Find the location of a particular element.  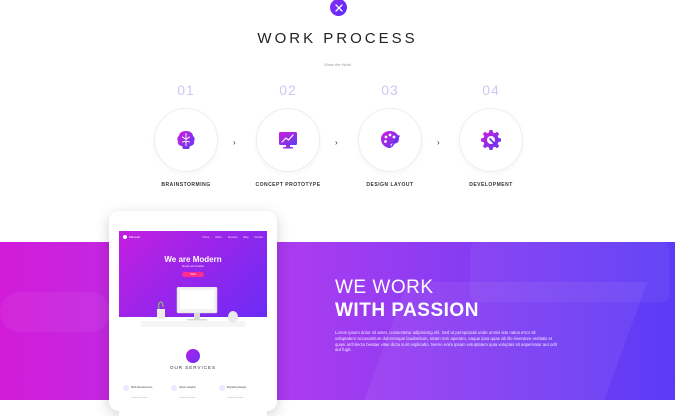

tools-icon is located at coordinates (338, 7).